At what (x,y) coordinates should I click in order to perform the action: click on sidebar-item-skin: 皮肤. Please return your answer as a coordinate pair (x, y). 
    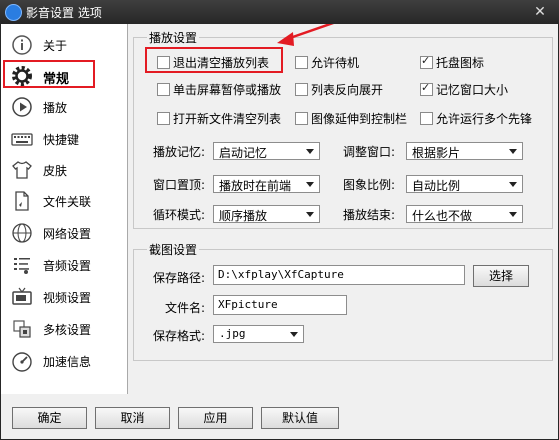
    Looking at the image, I should click on (65, 170).